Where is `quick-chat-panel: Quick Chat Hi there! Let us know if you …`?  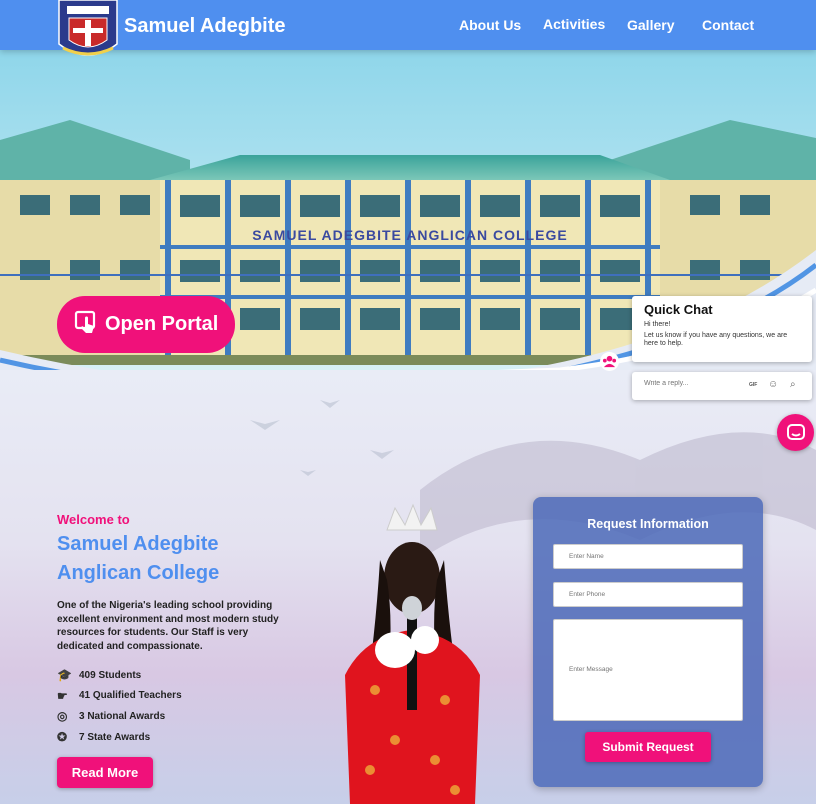 quick-chat-panel: Quick Chat Hi there! Let us know if you … is located at coordinates (722, 329).